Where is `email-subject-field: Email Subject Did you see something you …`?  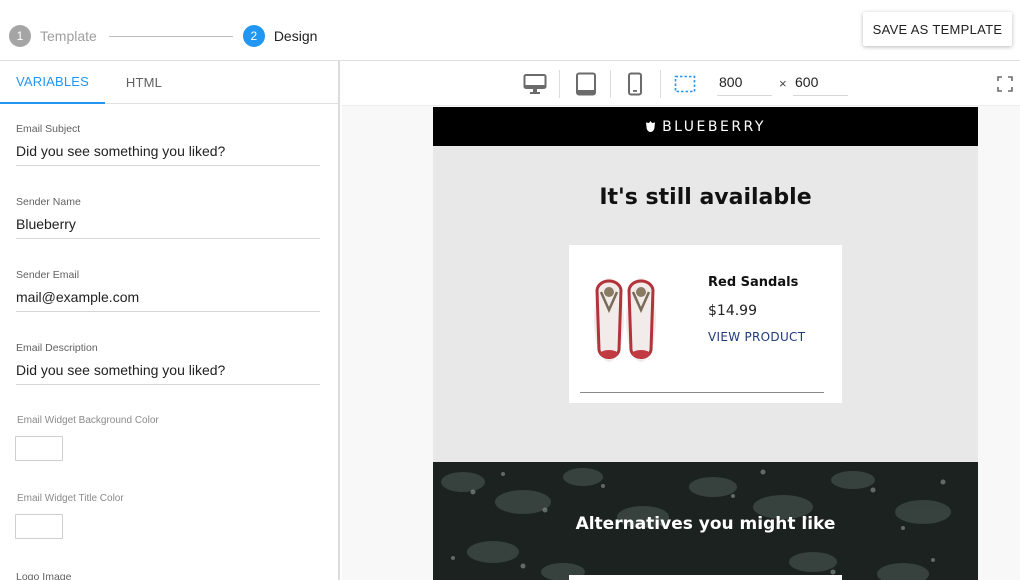
email-subject-field: Email Subject Did you see something you … is located at coordinates (168, 144).